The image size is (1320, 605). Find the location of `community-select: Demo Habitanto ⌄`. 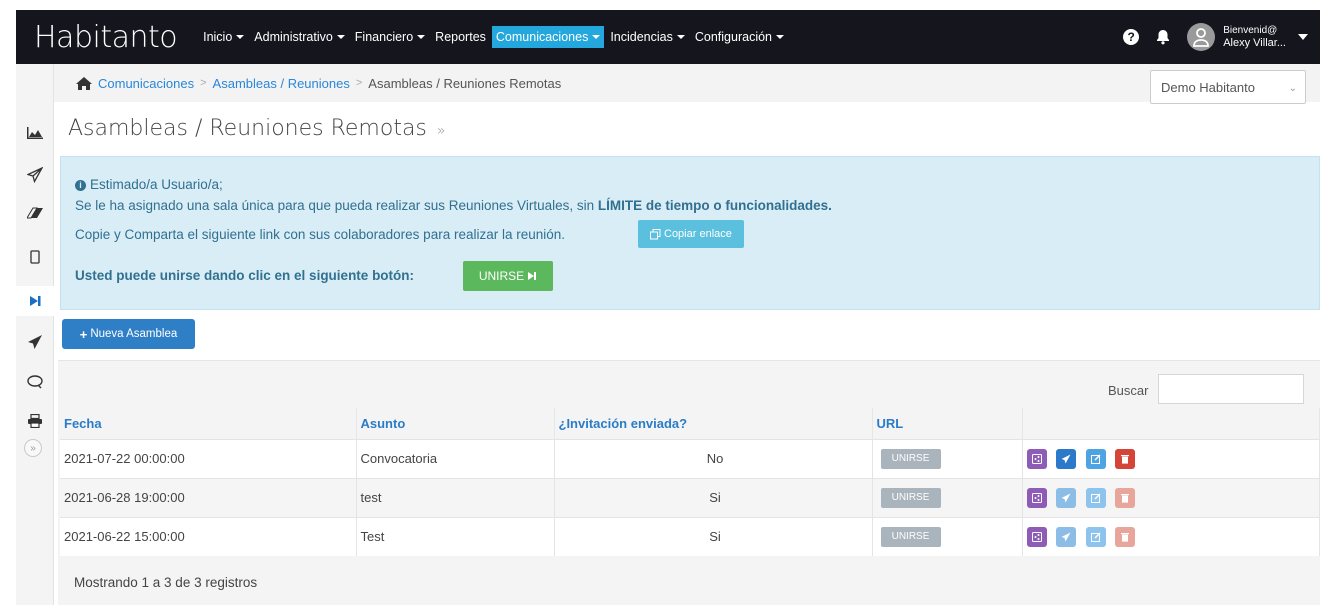

community-select: Demo Habitanto ⌄ is located at coordinates (1228, 87).